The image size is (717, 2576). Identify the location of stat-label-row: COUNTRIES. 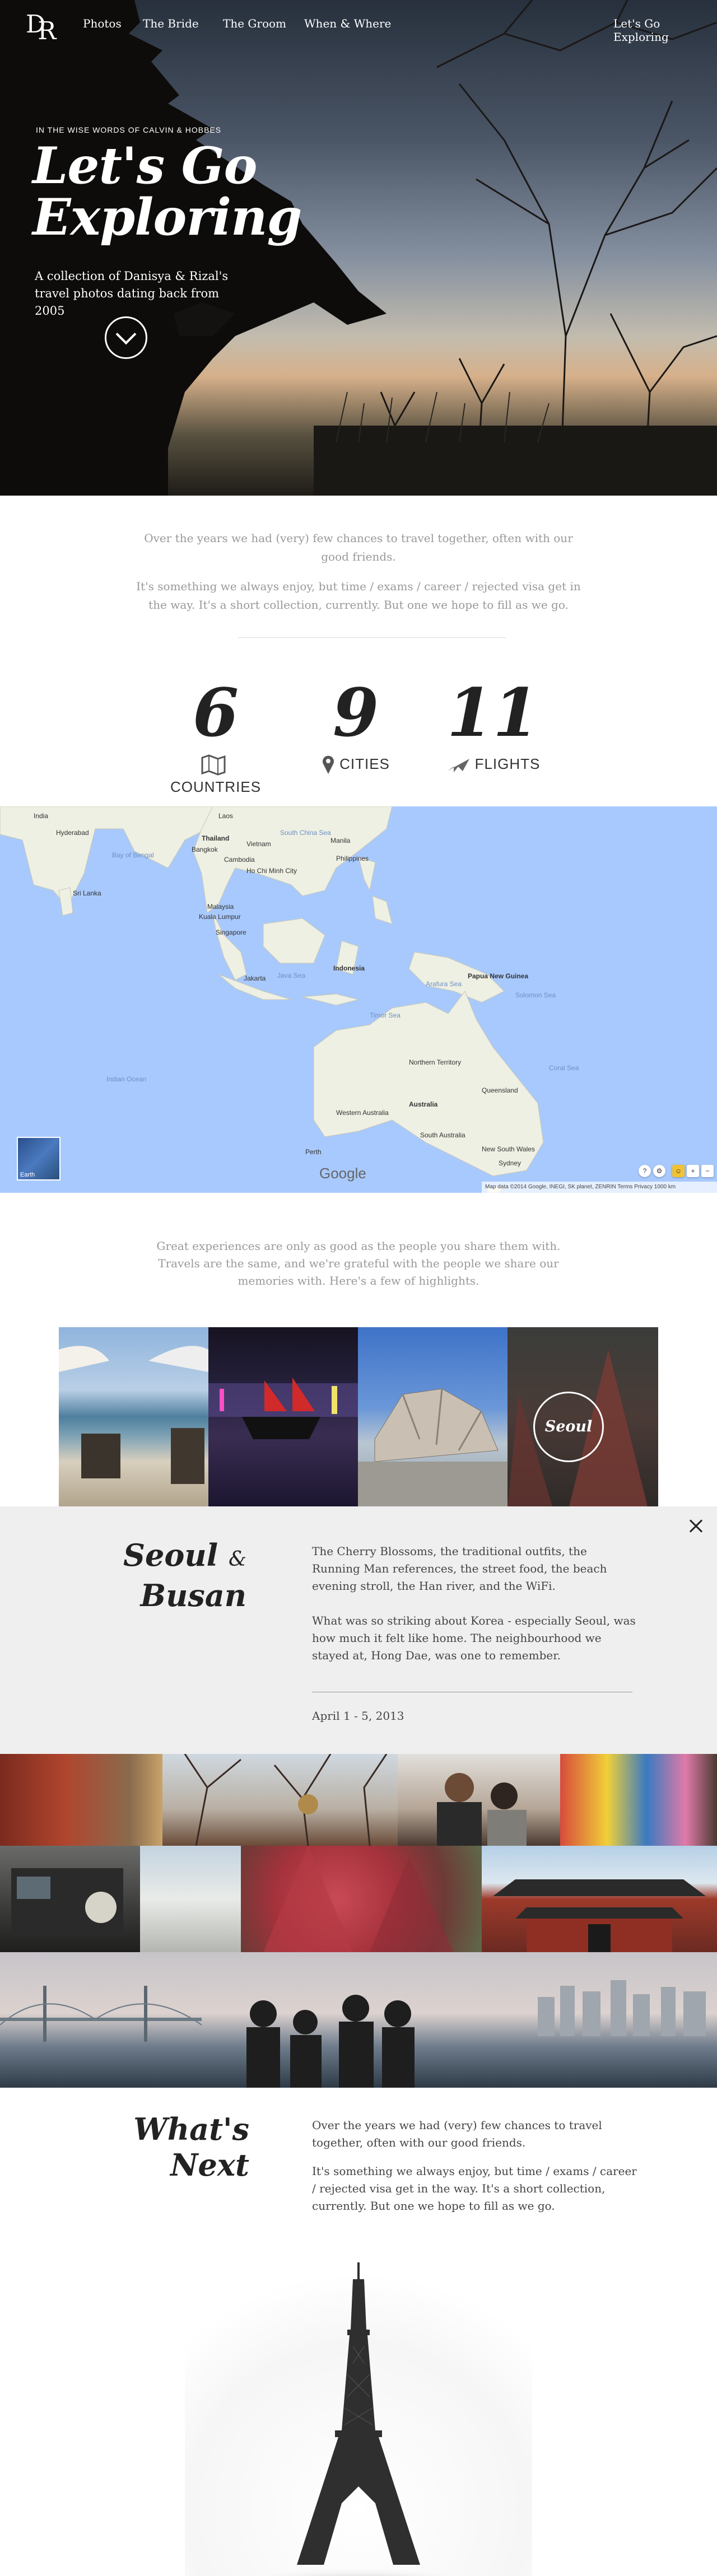
(216, 774).